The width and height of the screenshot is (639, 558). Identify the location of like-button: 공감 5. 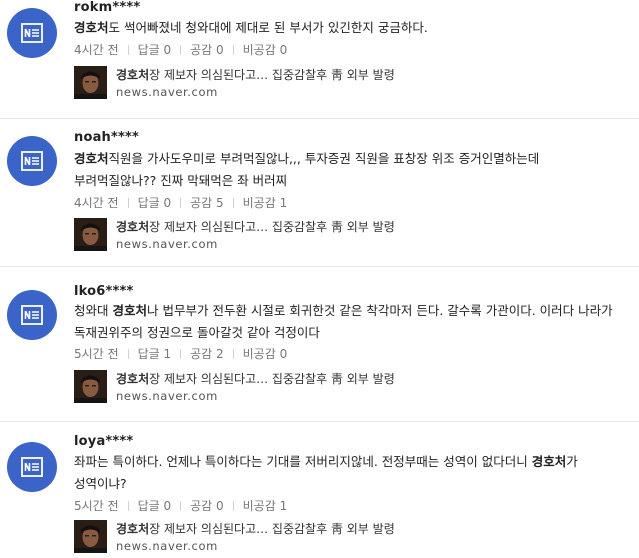
(207, 202).